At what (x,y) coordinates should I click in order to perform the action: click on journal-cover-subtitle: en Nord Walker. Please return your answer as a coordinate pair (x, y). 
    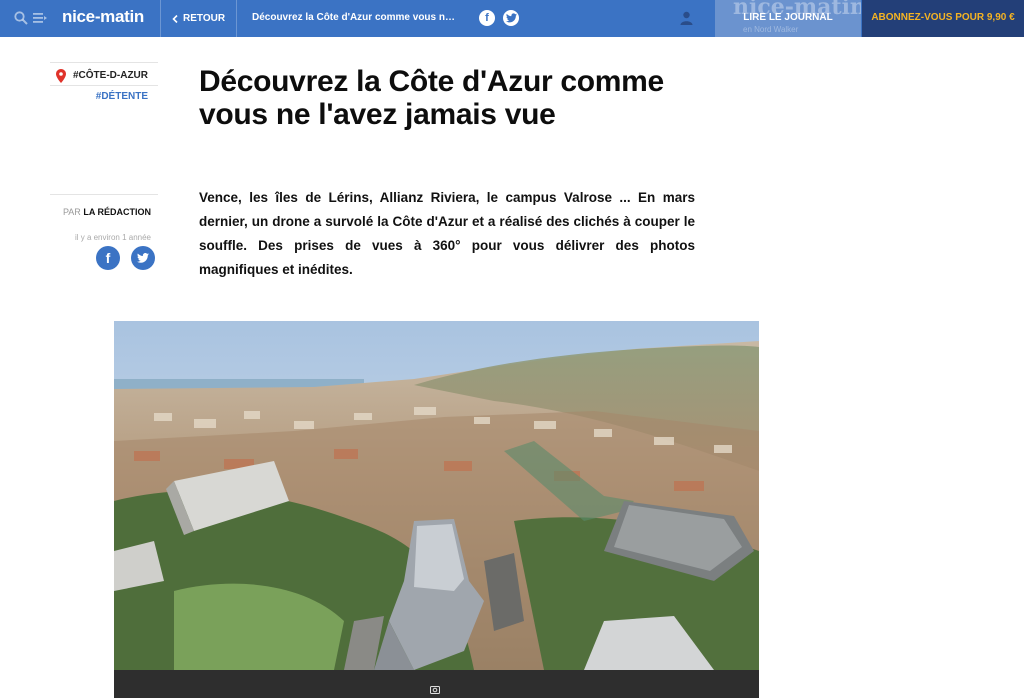
    Looking at the image, I should click on (771, 29).